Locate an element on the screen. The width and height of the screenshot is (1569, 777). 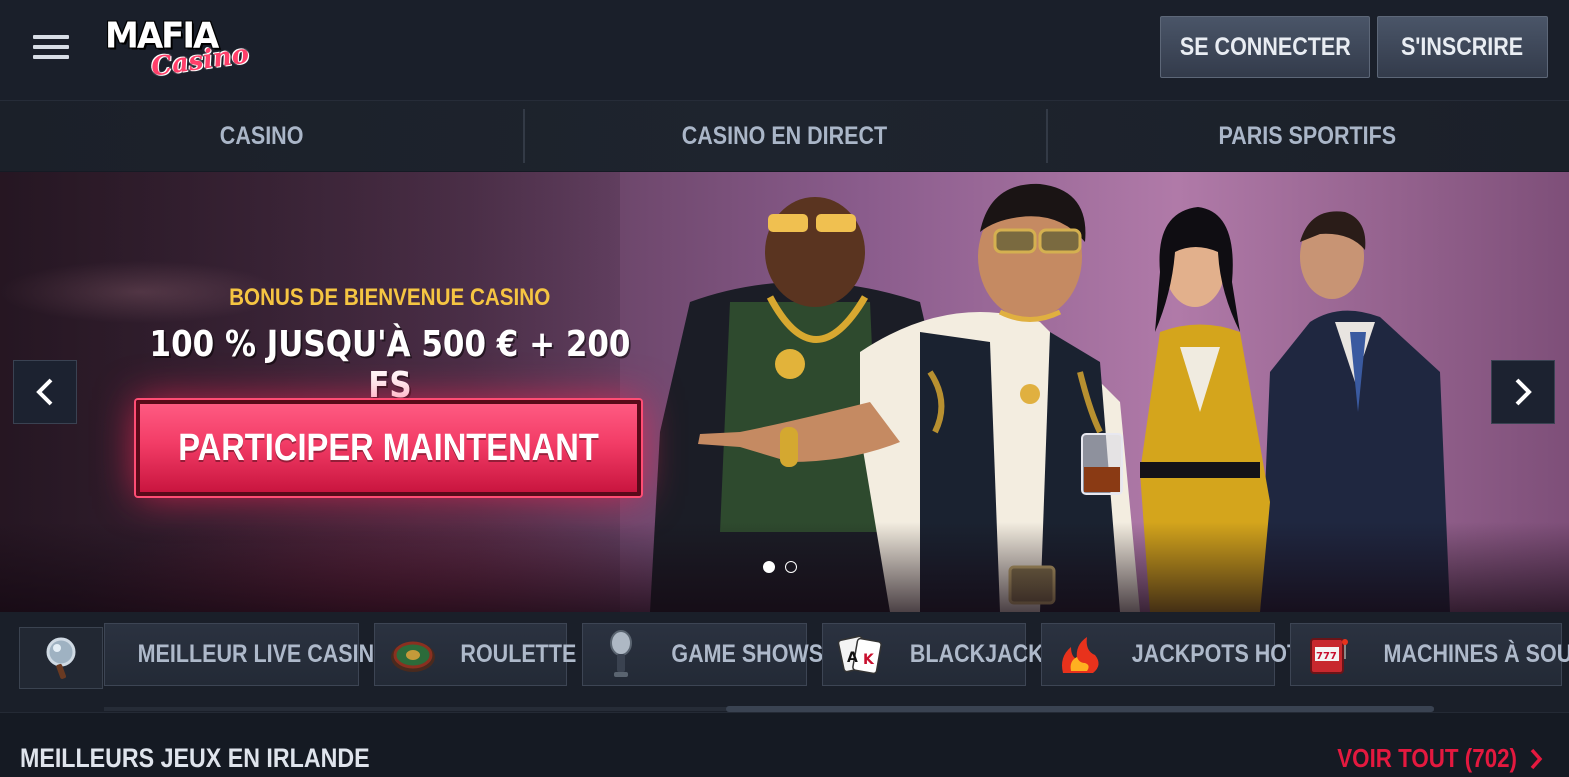
flame-icon is located at coordinates (1080, 655).